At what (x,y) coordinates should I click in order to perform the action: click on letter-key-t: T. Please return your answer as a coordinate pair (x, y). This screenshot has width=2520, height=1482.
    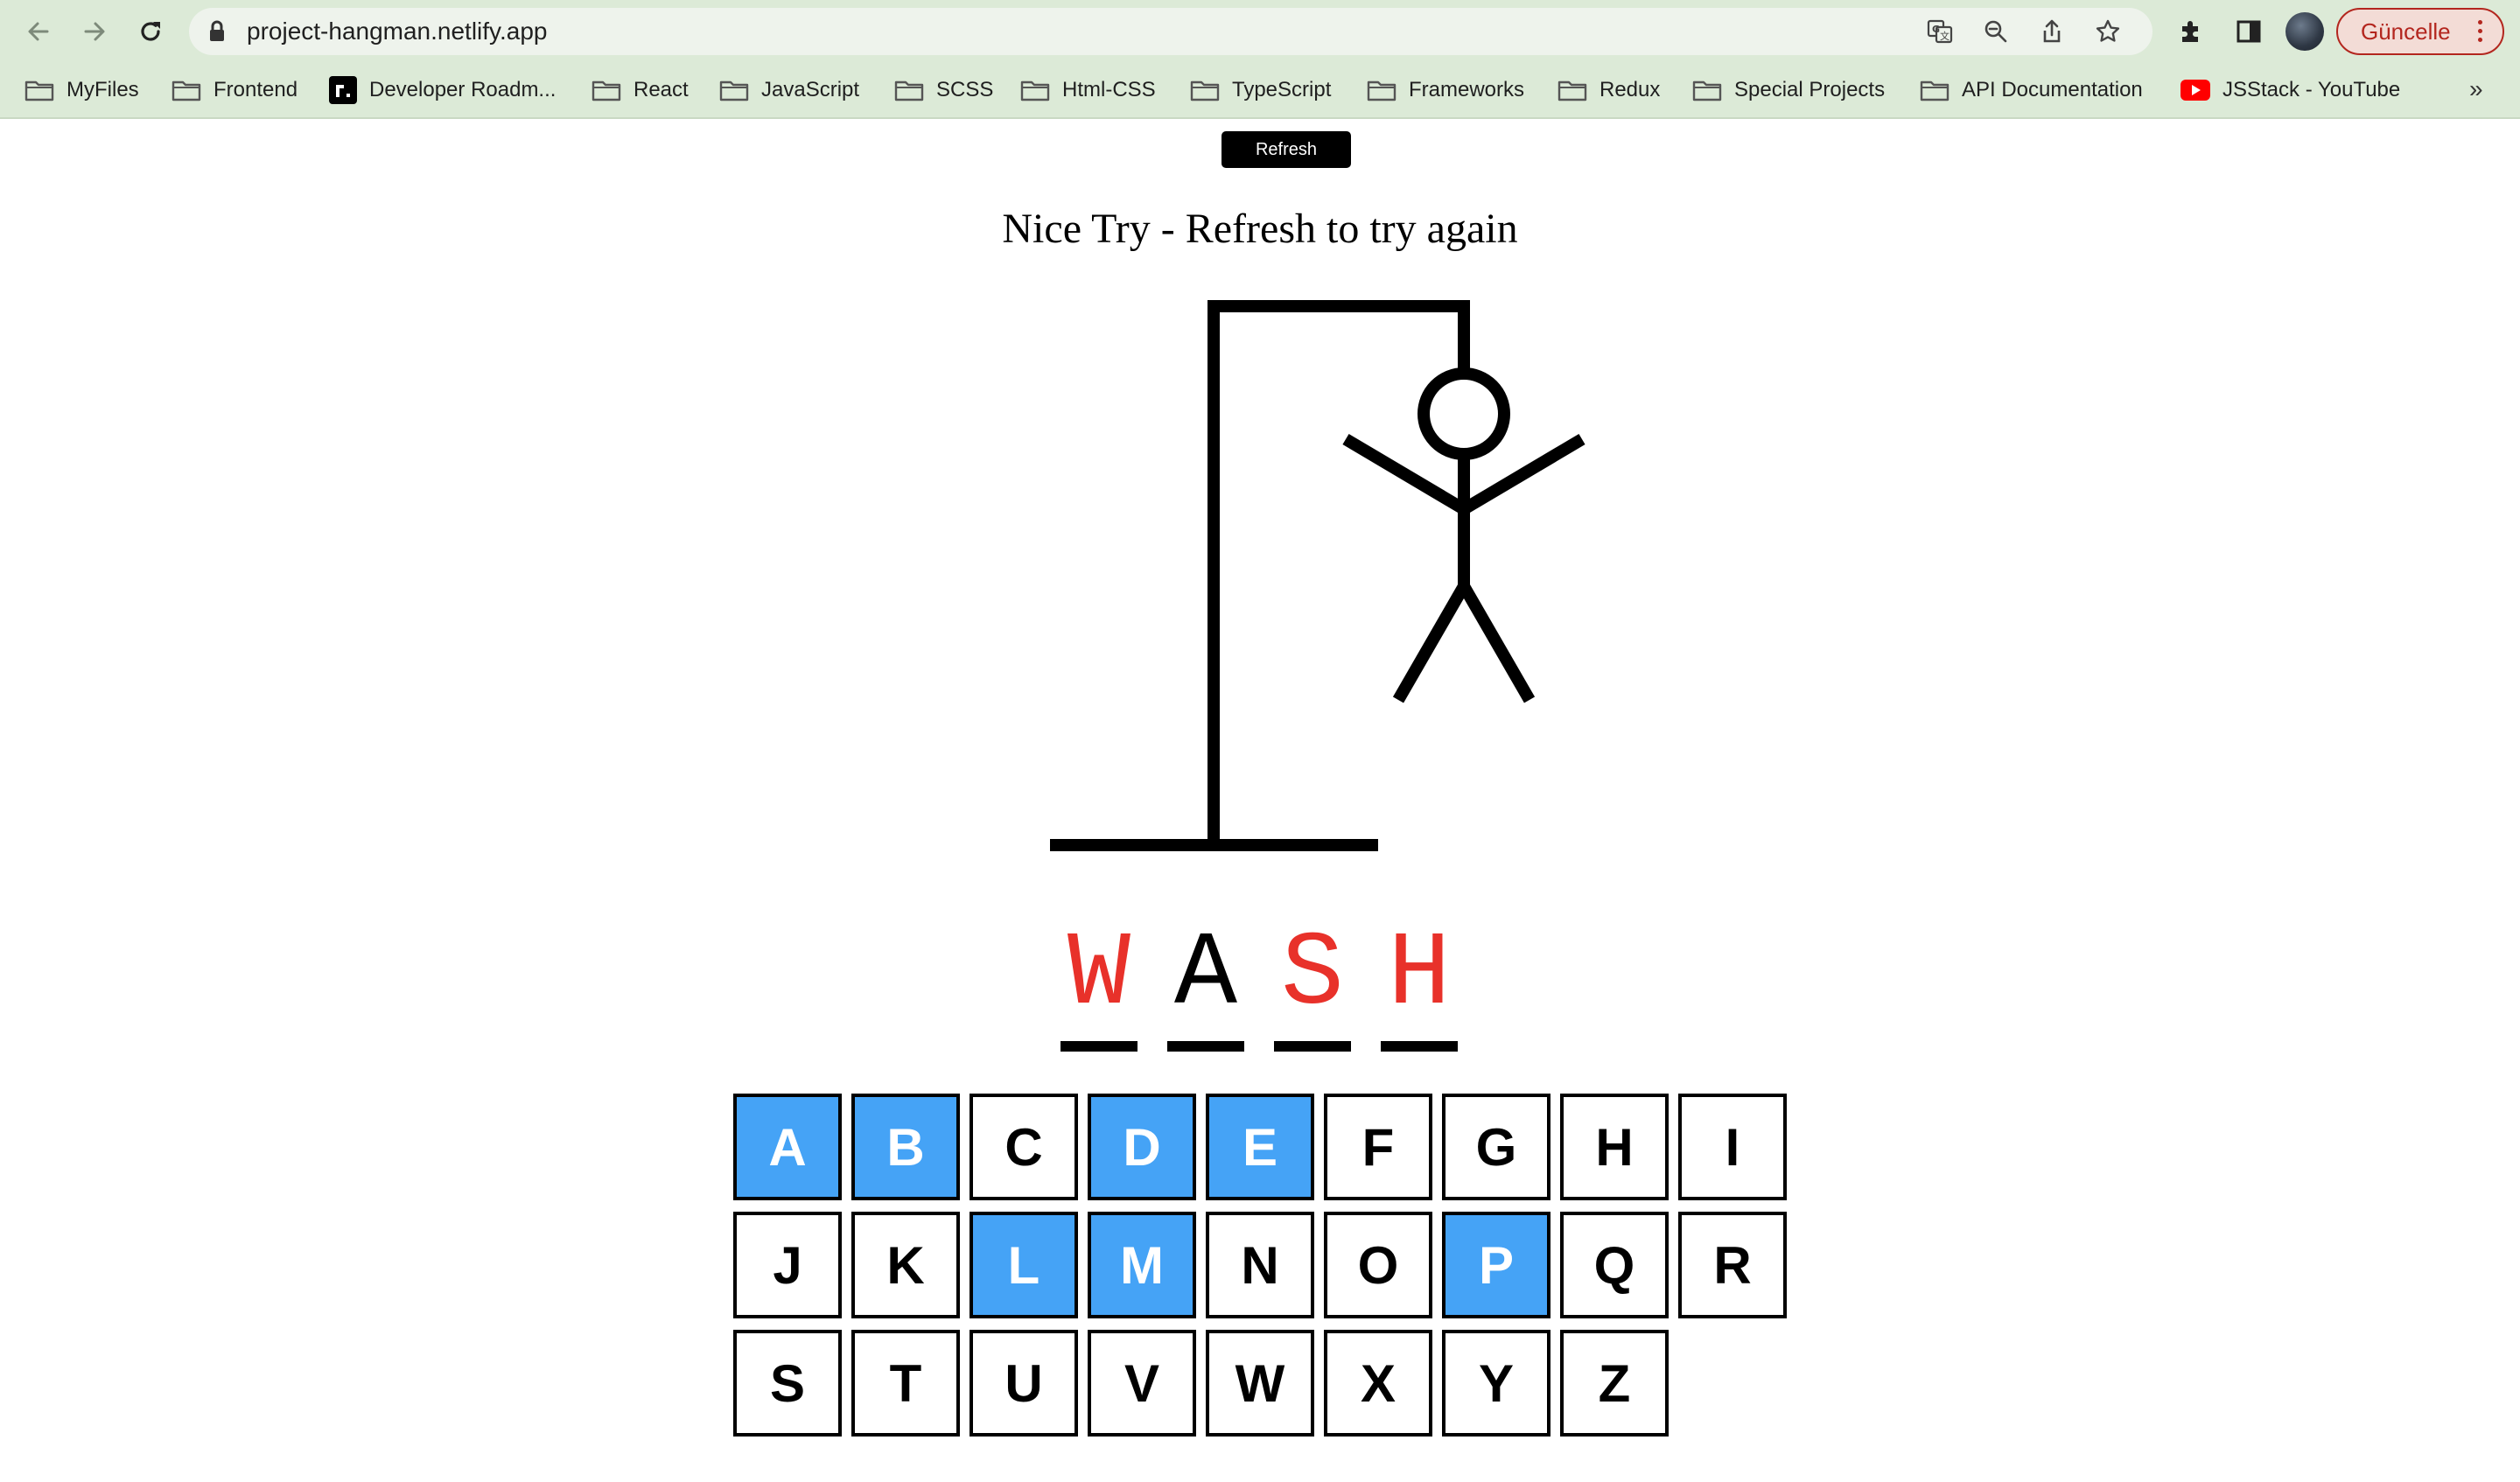
    Looking at the image, I should click on (905, 1383).